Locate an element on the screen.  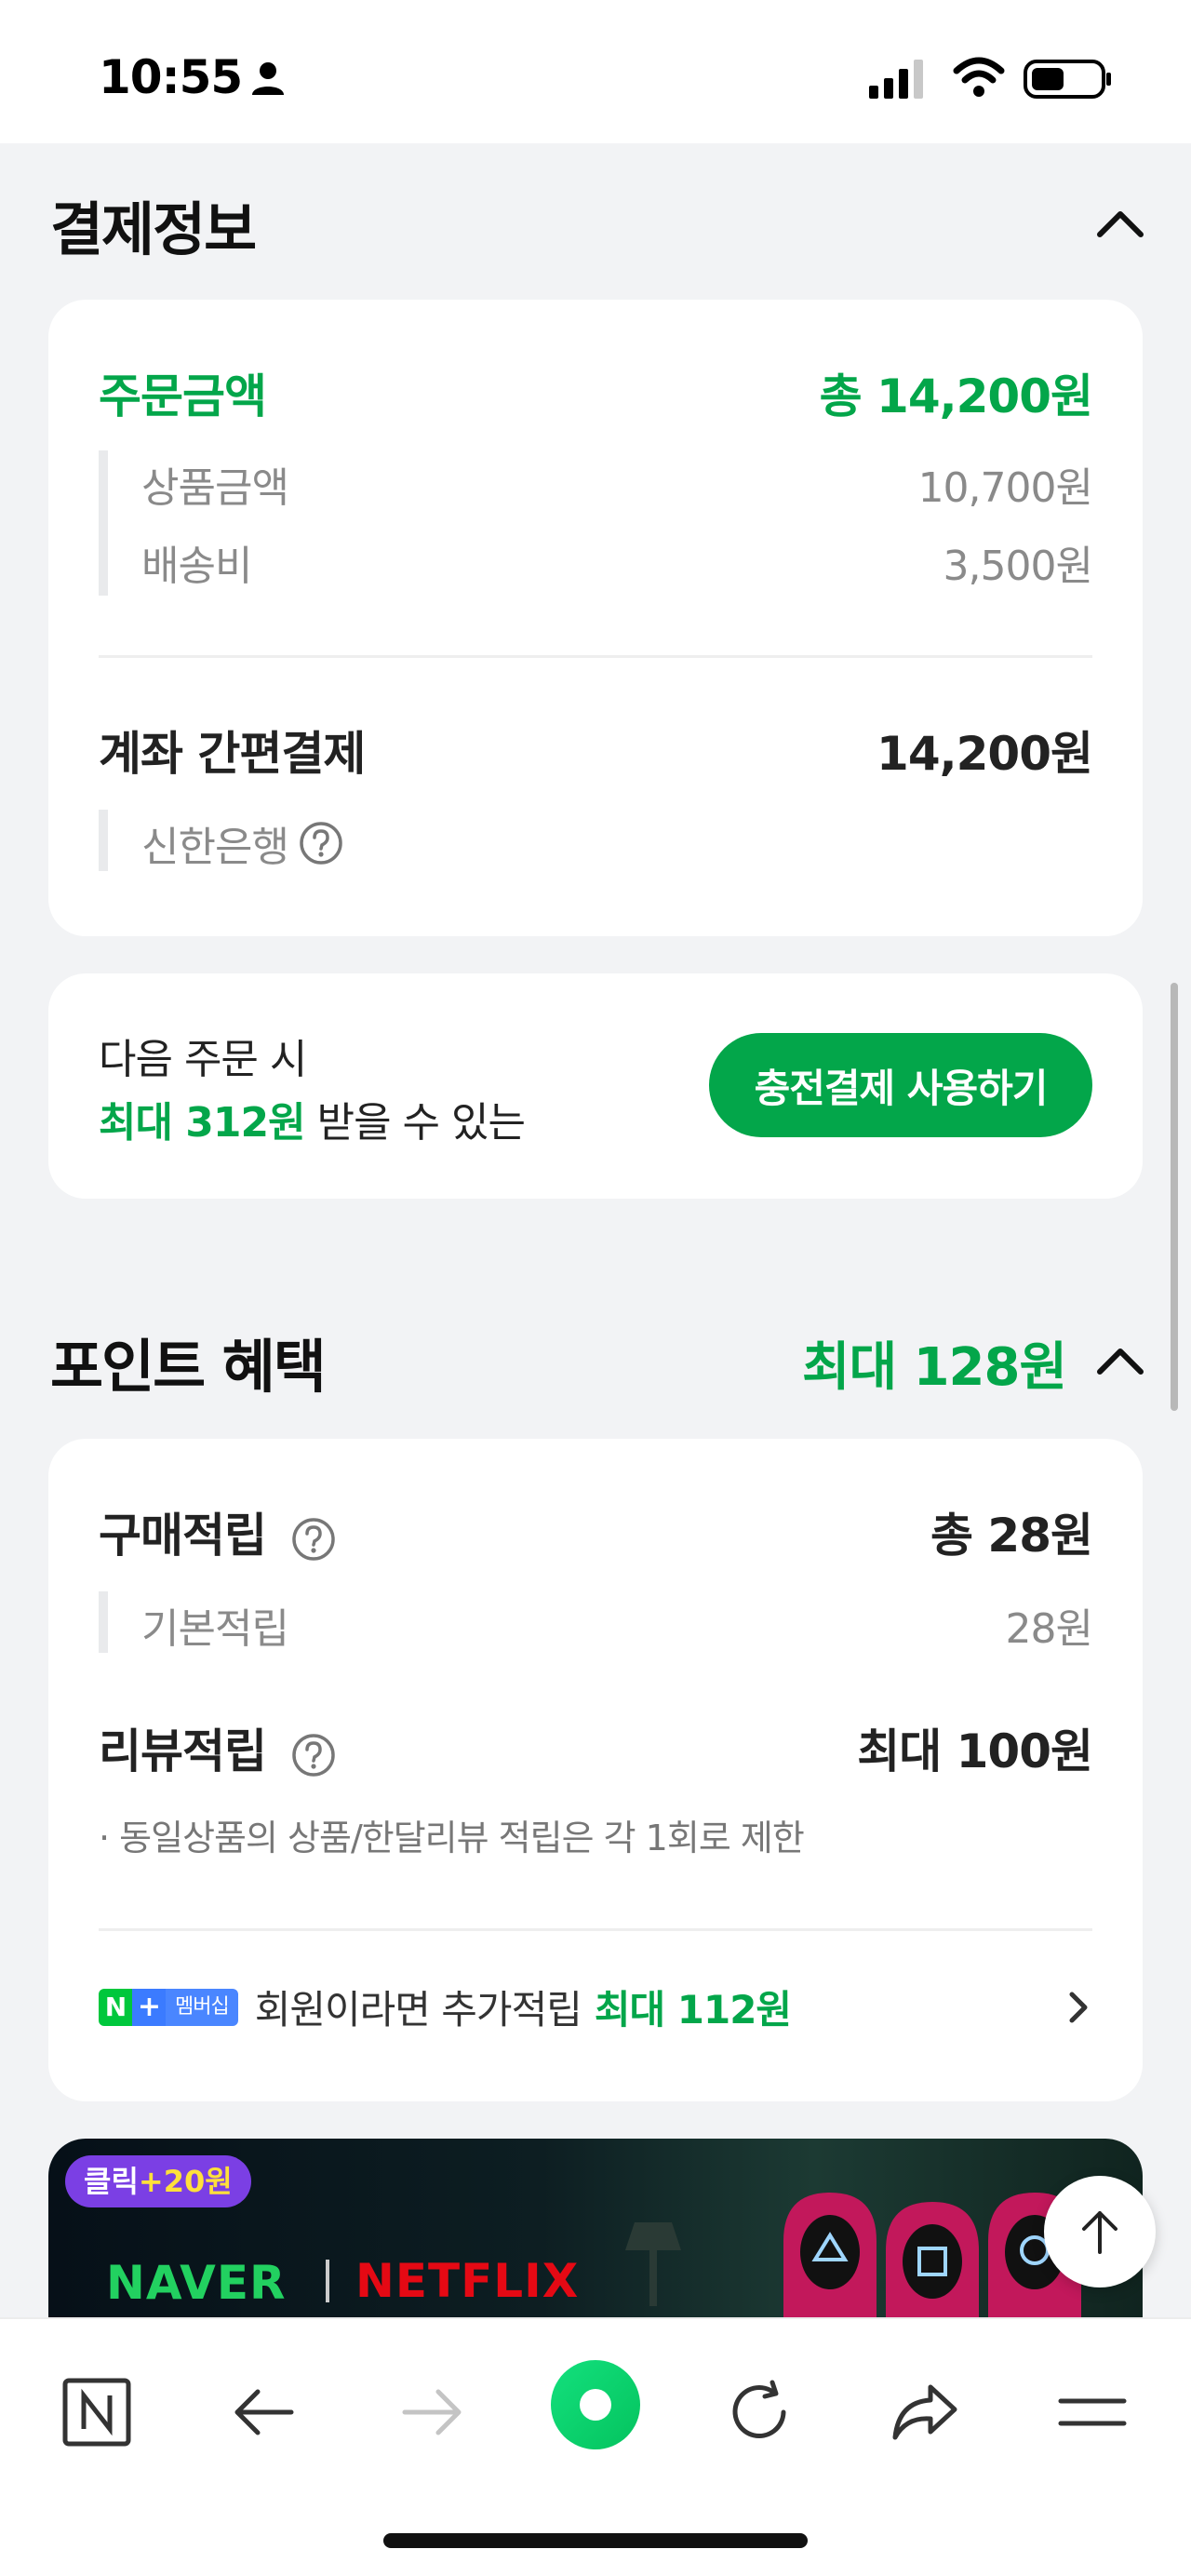
promo-line2: 최대 312원 받을 수 있는 is located at coordinates (312, 1118).